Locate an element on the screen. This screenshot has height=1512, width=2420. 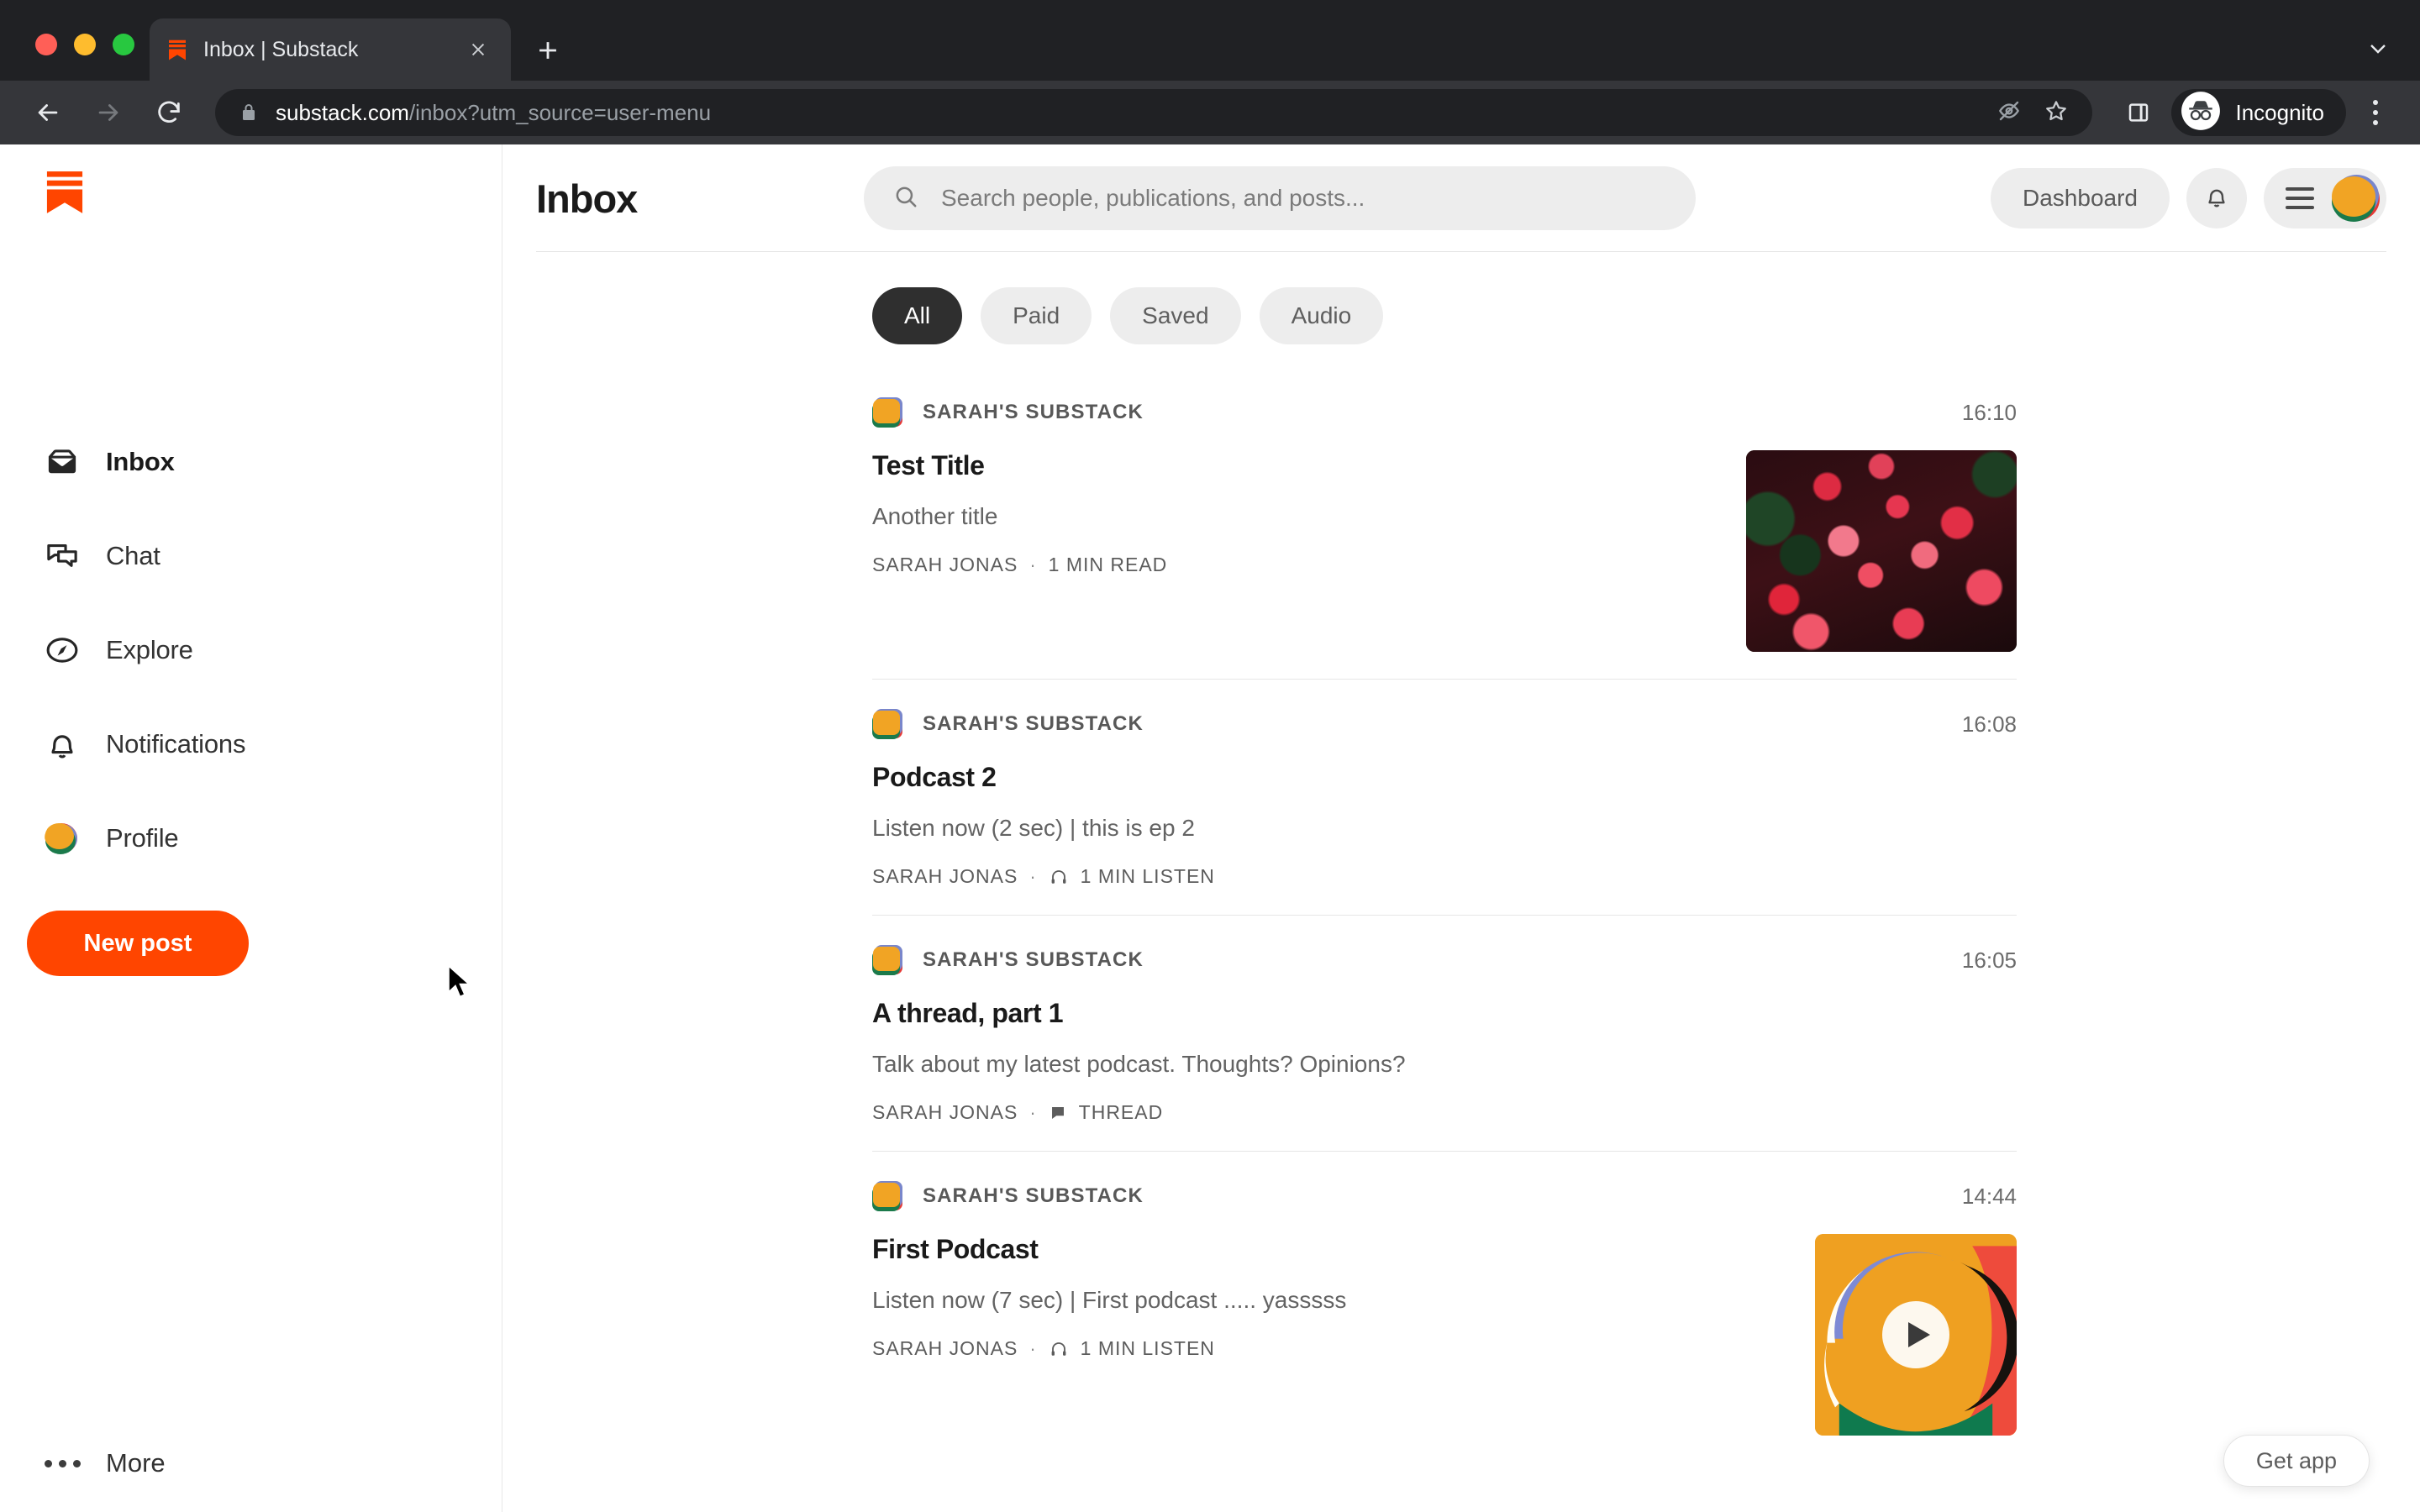
reload-button is located at coordinates (169, 113).